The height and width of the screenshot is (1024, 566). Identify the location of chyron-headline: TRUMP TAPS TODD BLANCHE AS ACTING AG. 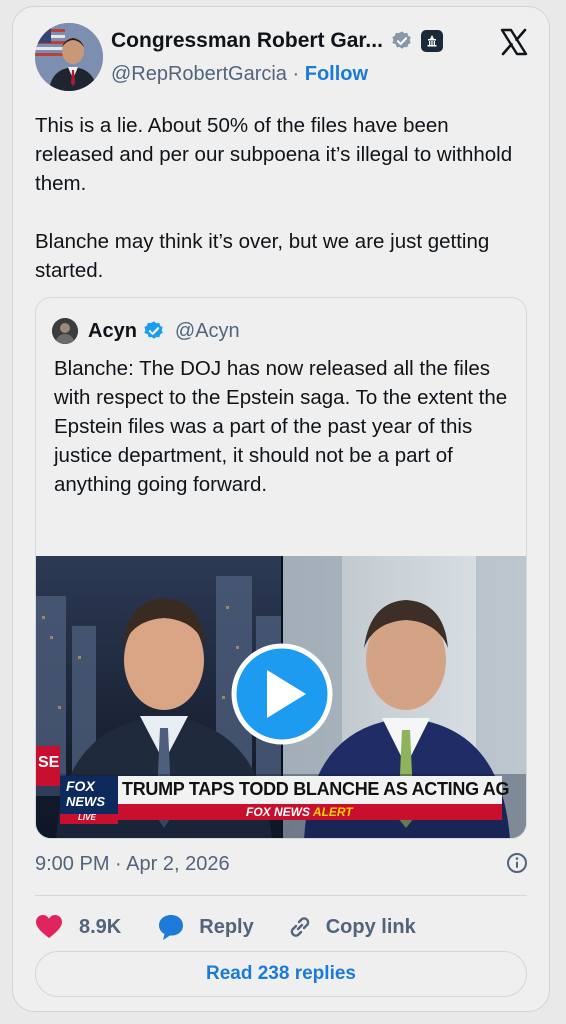
(316, 789).